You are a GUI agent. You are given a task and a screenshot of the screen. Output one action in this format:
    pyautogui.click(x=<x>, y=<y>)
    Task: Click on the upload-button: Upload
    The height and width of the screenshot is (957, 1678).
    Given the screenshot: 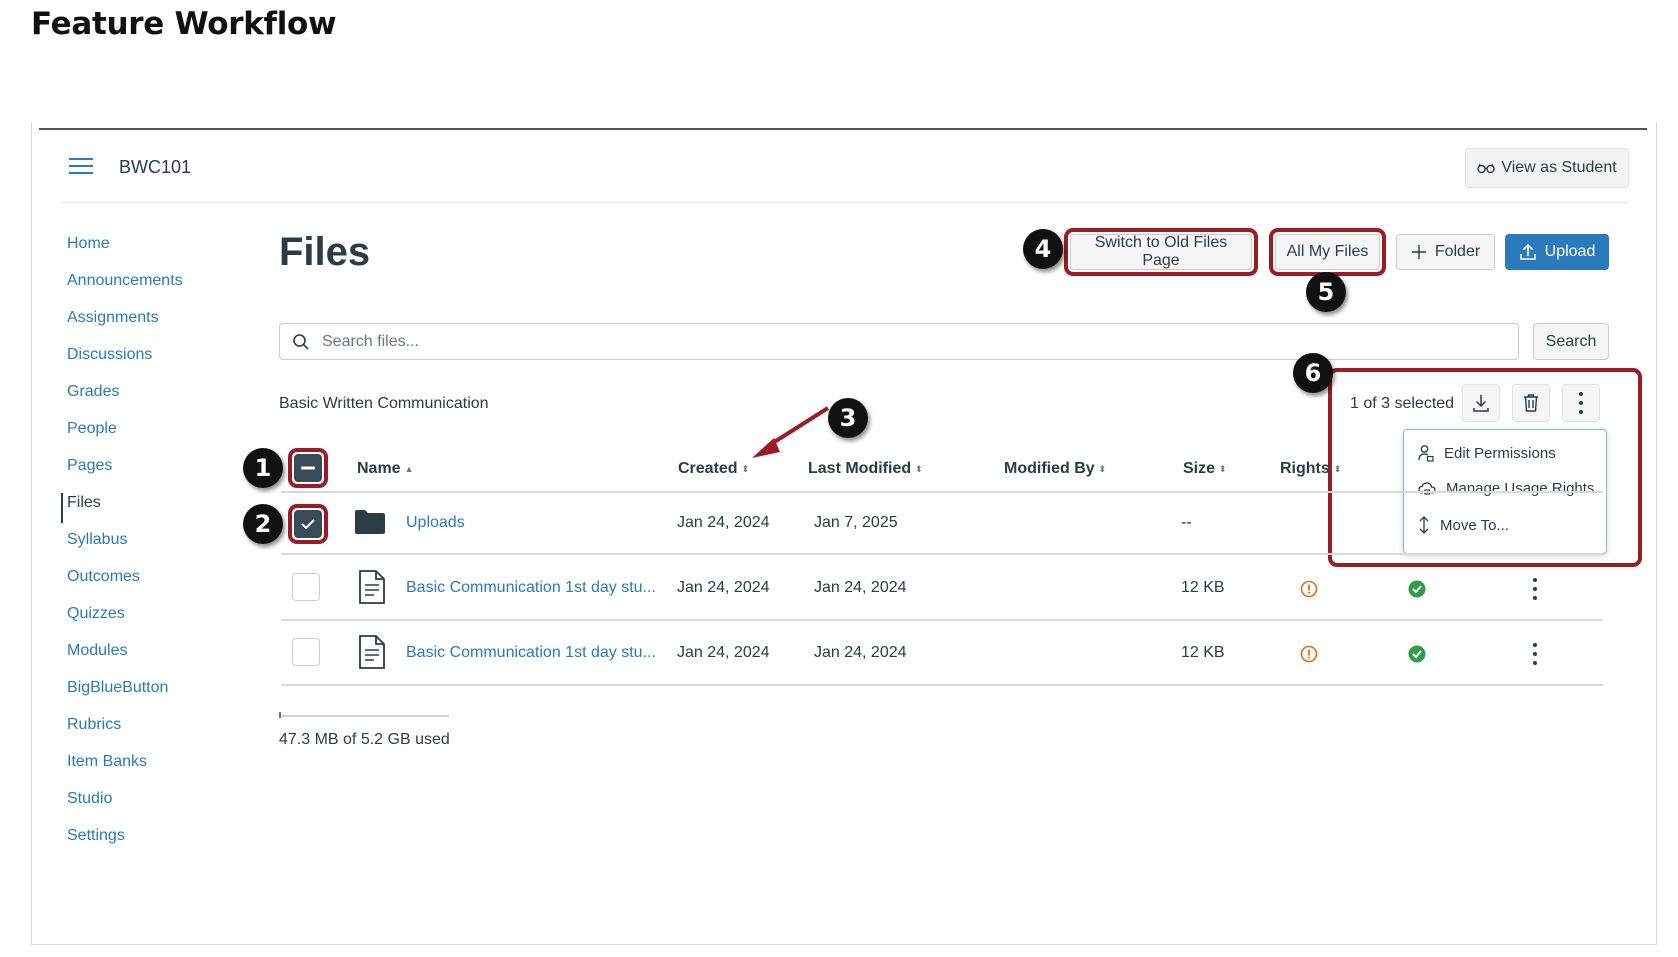 What is the action you would take?
    pyautogui.click(x=1557, y=252)
    